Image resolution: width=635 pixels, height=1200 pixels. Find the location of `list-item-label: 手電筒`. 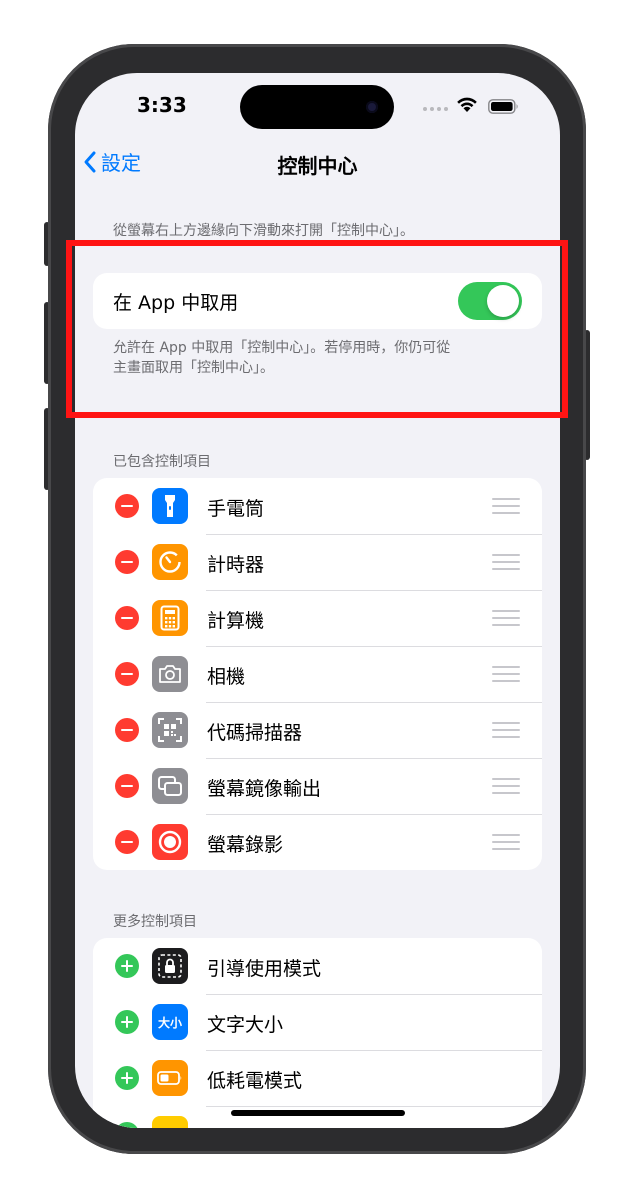

list-item-label: 手電筒 is located at coordinates (236, 509).